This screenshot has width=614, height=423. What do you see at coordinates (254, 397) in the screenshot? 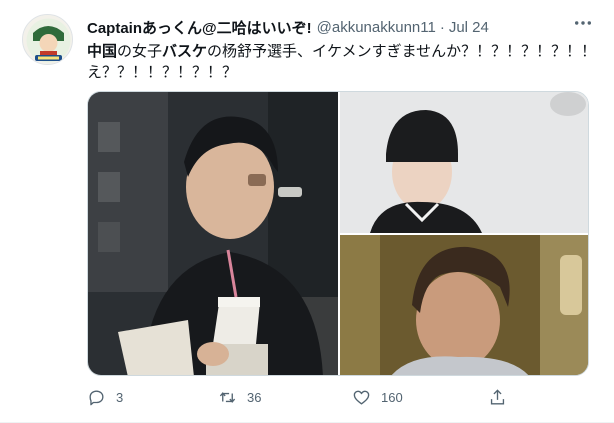
I see `retweet-count: 36` at bounding box center [254, 397].